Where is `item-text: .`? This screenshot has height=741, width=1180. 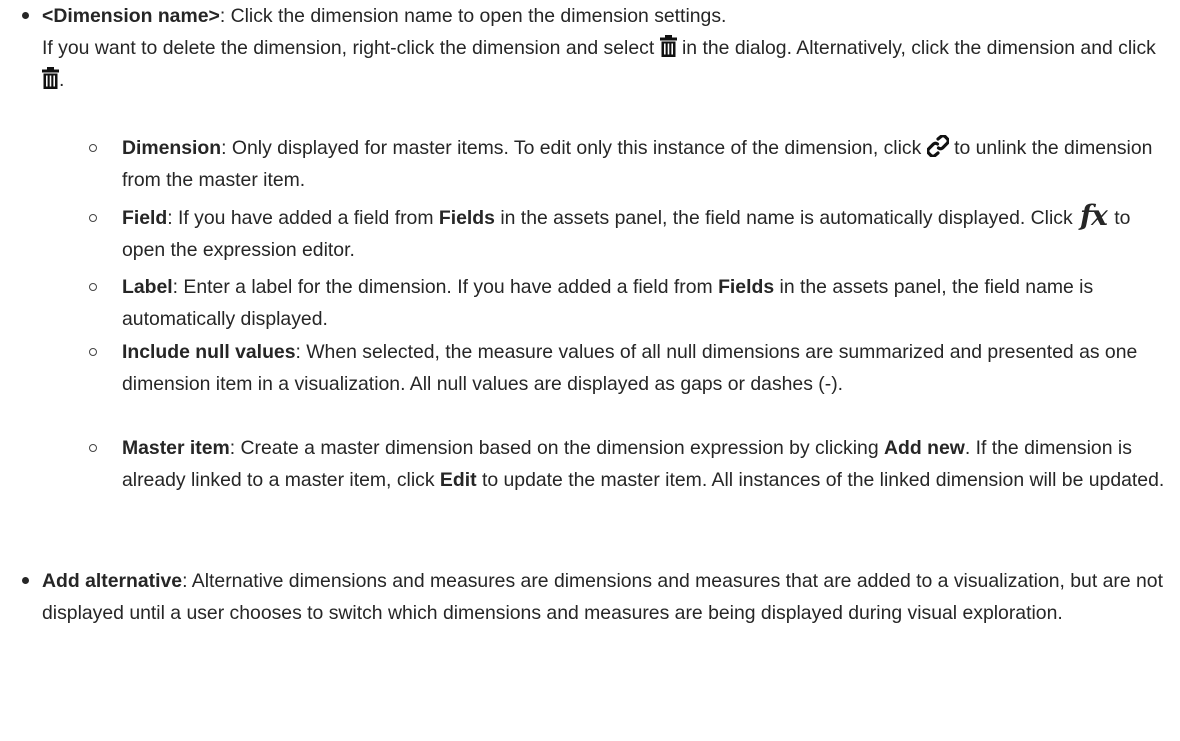 item-text: . is located at coordinates (62, 80).